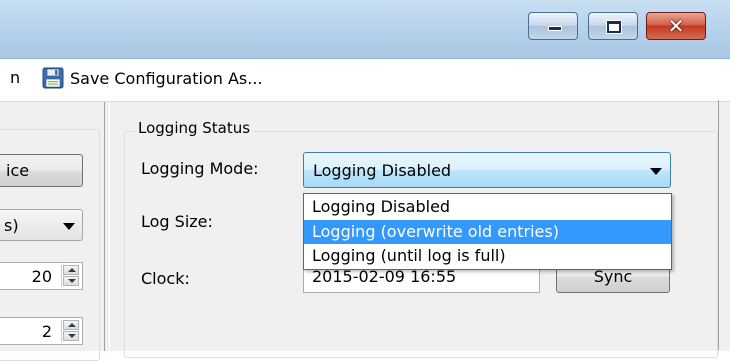 This screenshot has height=361, width=730. What do you see at coordinates (53, 78) in the screenshot?
I see `floppy-disk-icon` at bounding box center [53, 78].